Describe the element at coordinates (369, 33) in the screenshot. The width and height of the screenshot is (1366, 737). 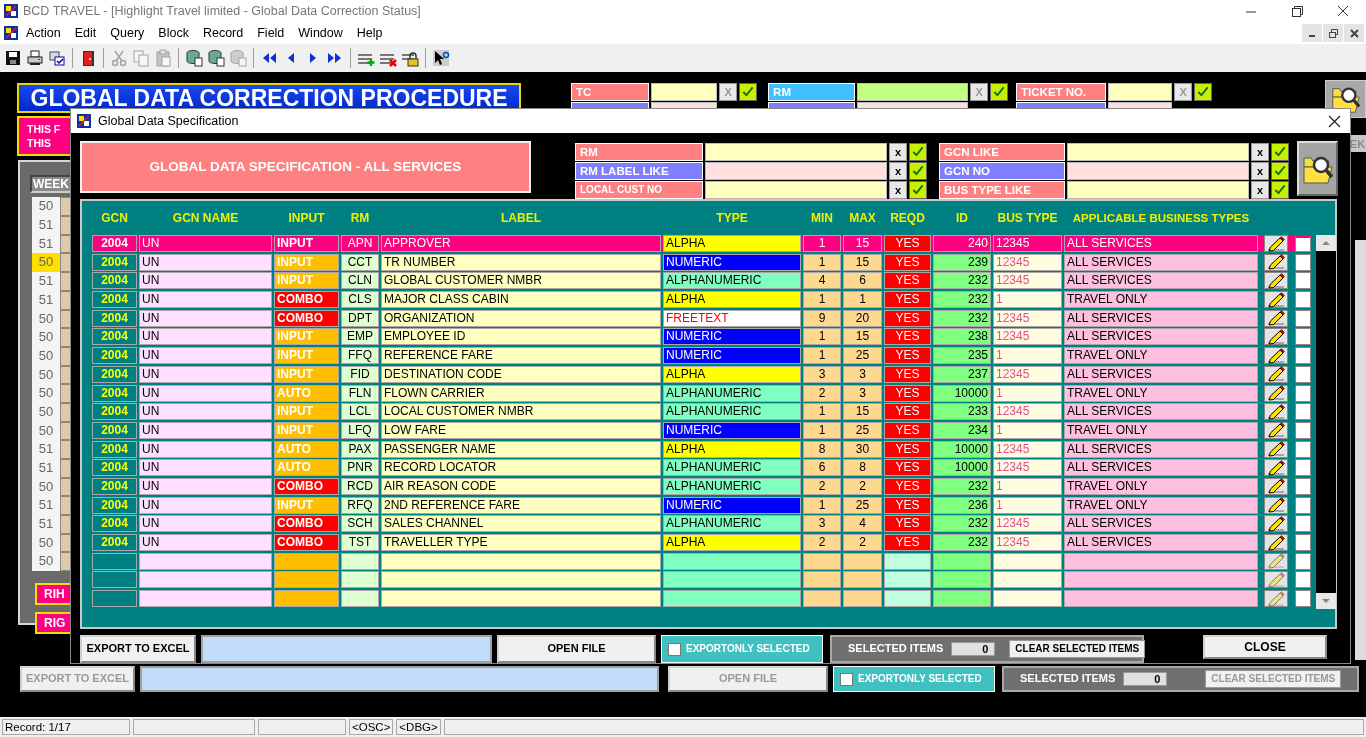
I see `menu-item: Help` at that location.